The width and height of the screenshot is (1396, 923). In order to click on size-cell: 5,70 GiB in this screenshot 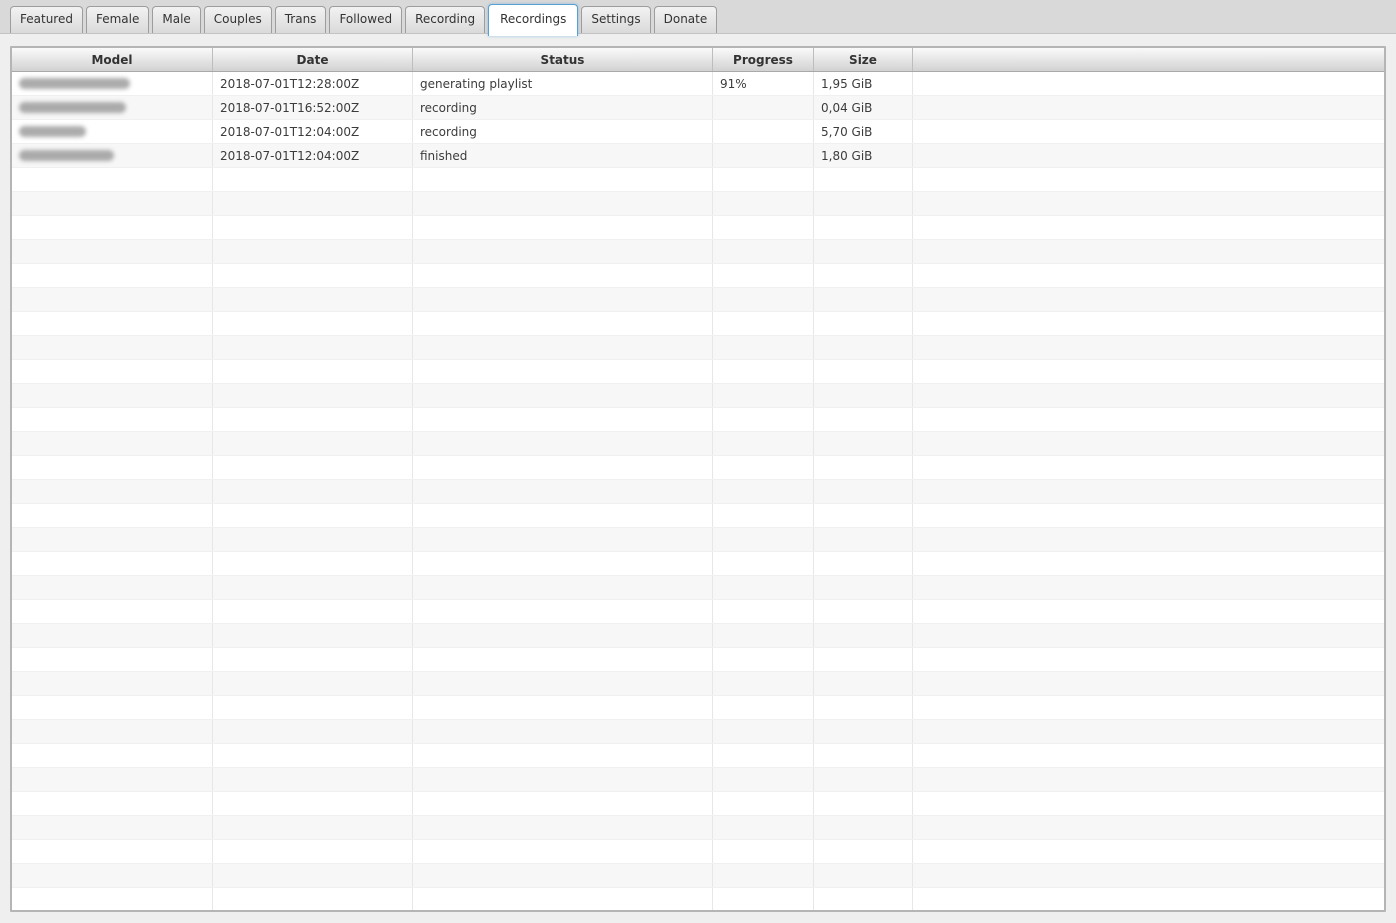, I will do `click(863, 131)`.